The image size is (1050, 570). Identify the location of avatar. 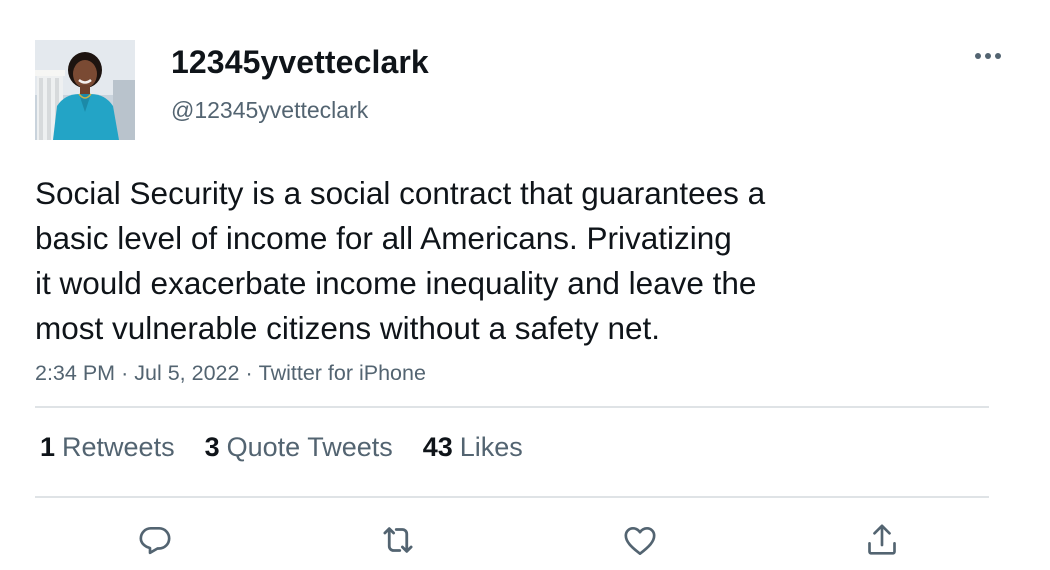
(85, 90).